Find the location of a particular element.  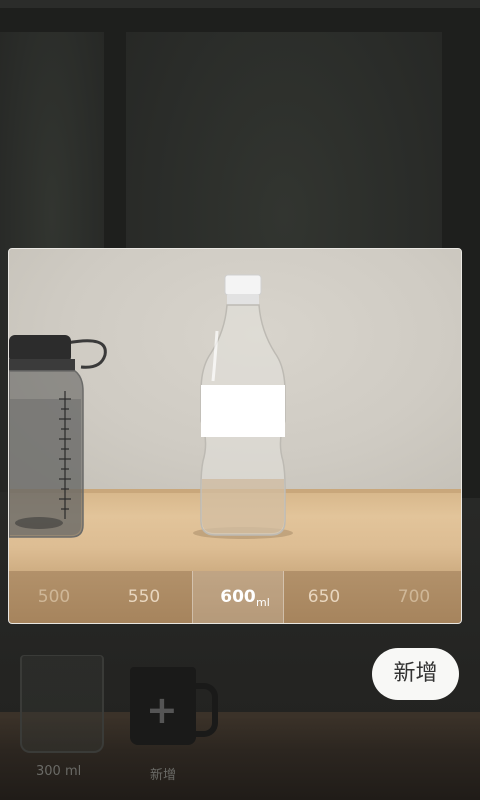

volume-option-label: 550 is located at coordinates (144, 597).